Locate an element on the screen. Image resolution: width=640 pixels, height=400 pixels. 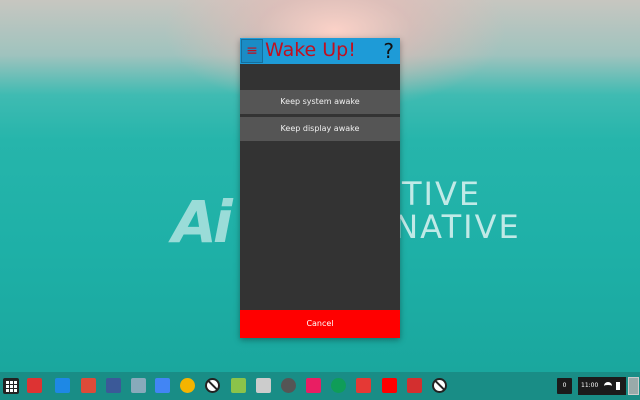
gear-app-icon is located at coordinates (288, 385).